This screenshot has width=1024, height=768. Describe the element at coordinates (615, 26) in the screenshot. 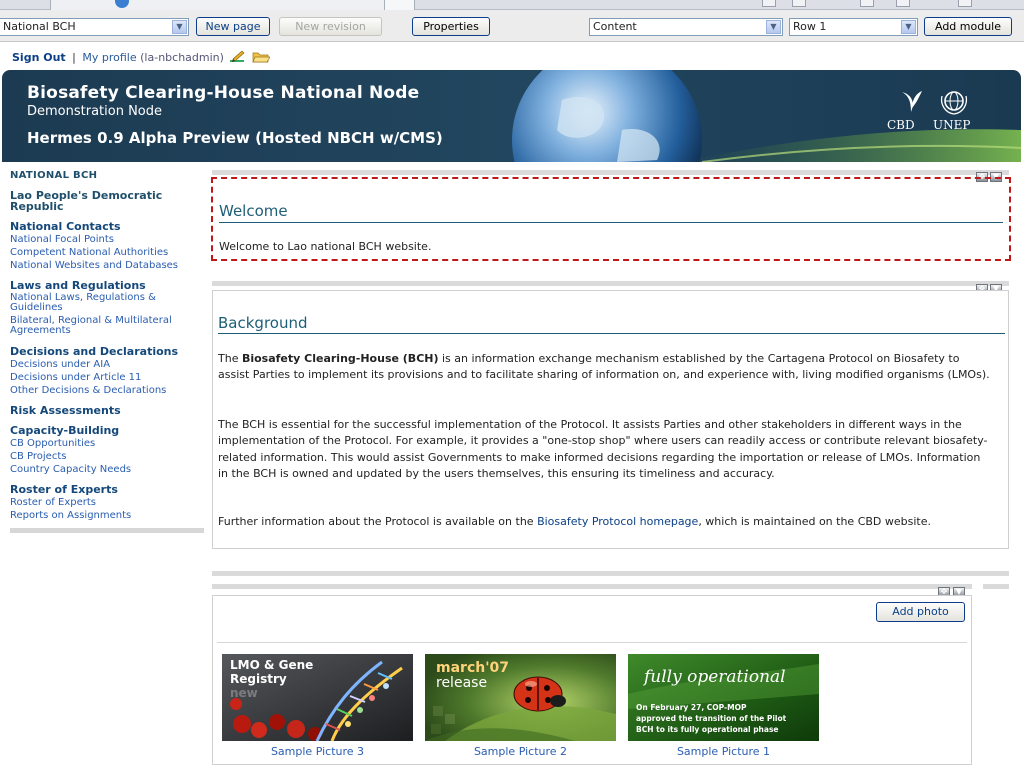

I see `content-select-value: Content` at that location.